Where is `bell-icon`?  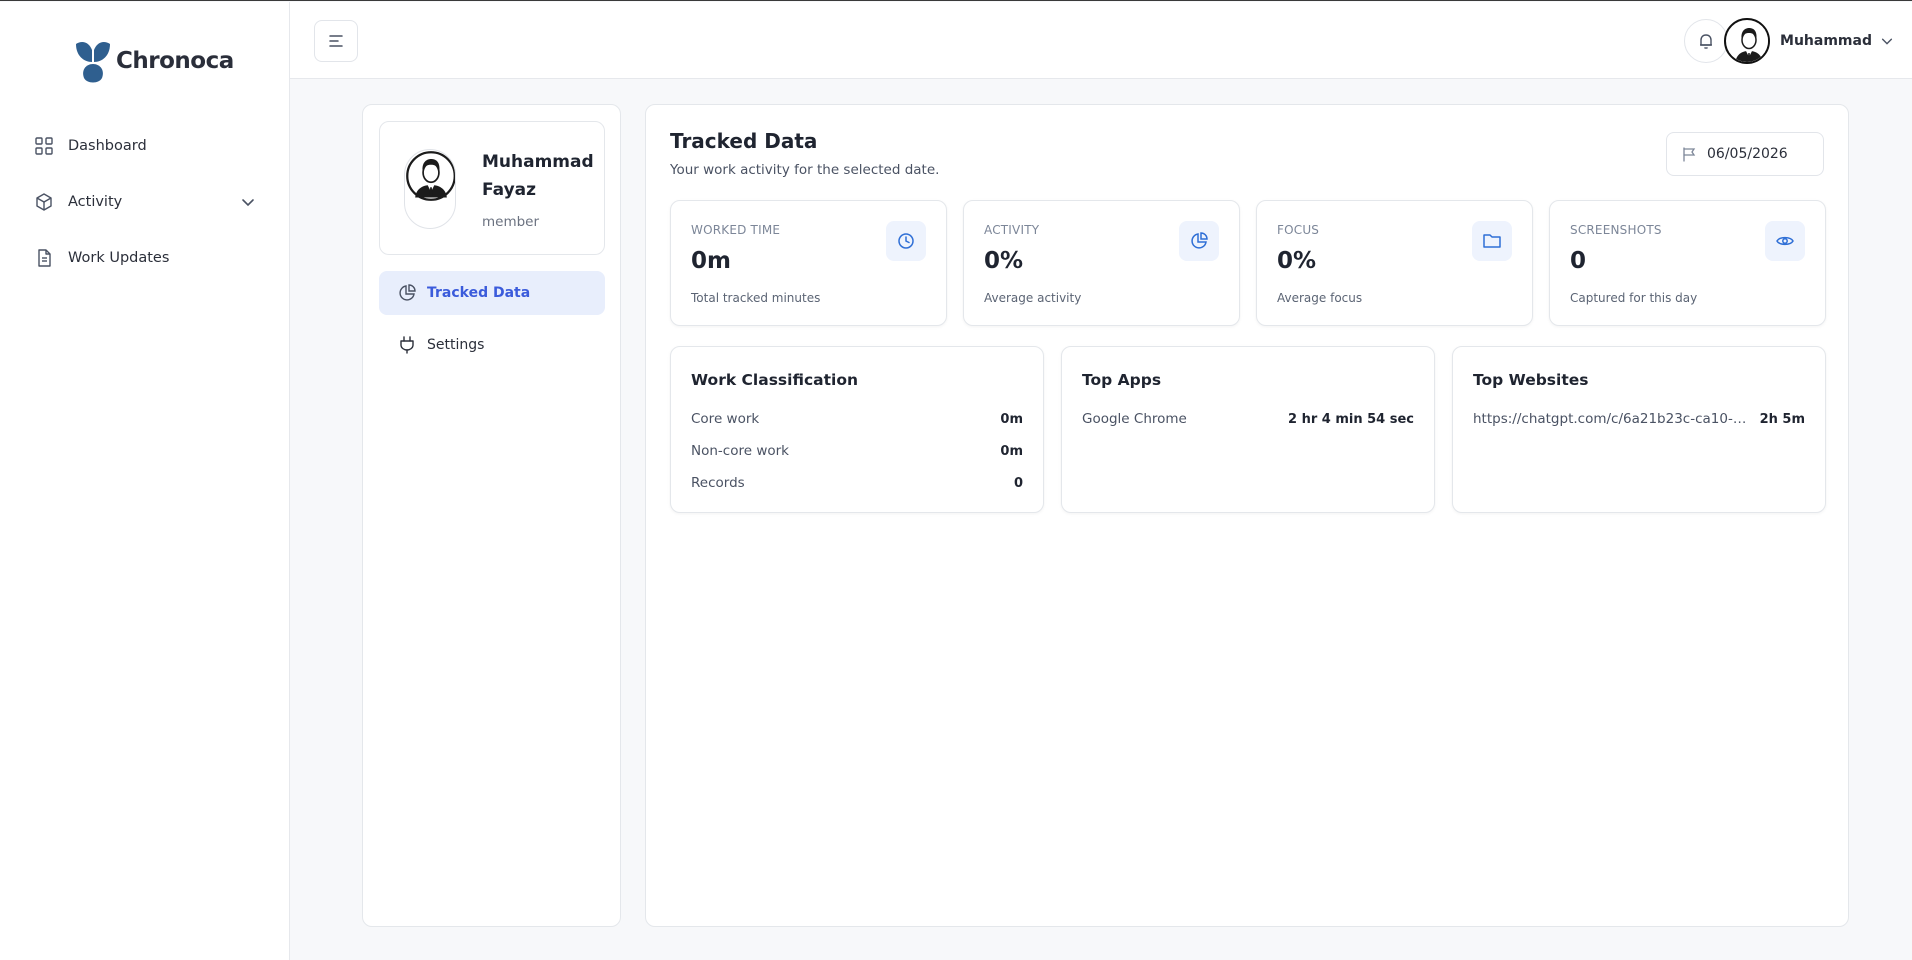 bell-icon is located at coordinates (1706, 41).